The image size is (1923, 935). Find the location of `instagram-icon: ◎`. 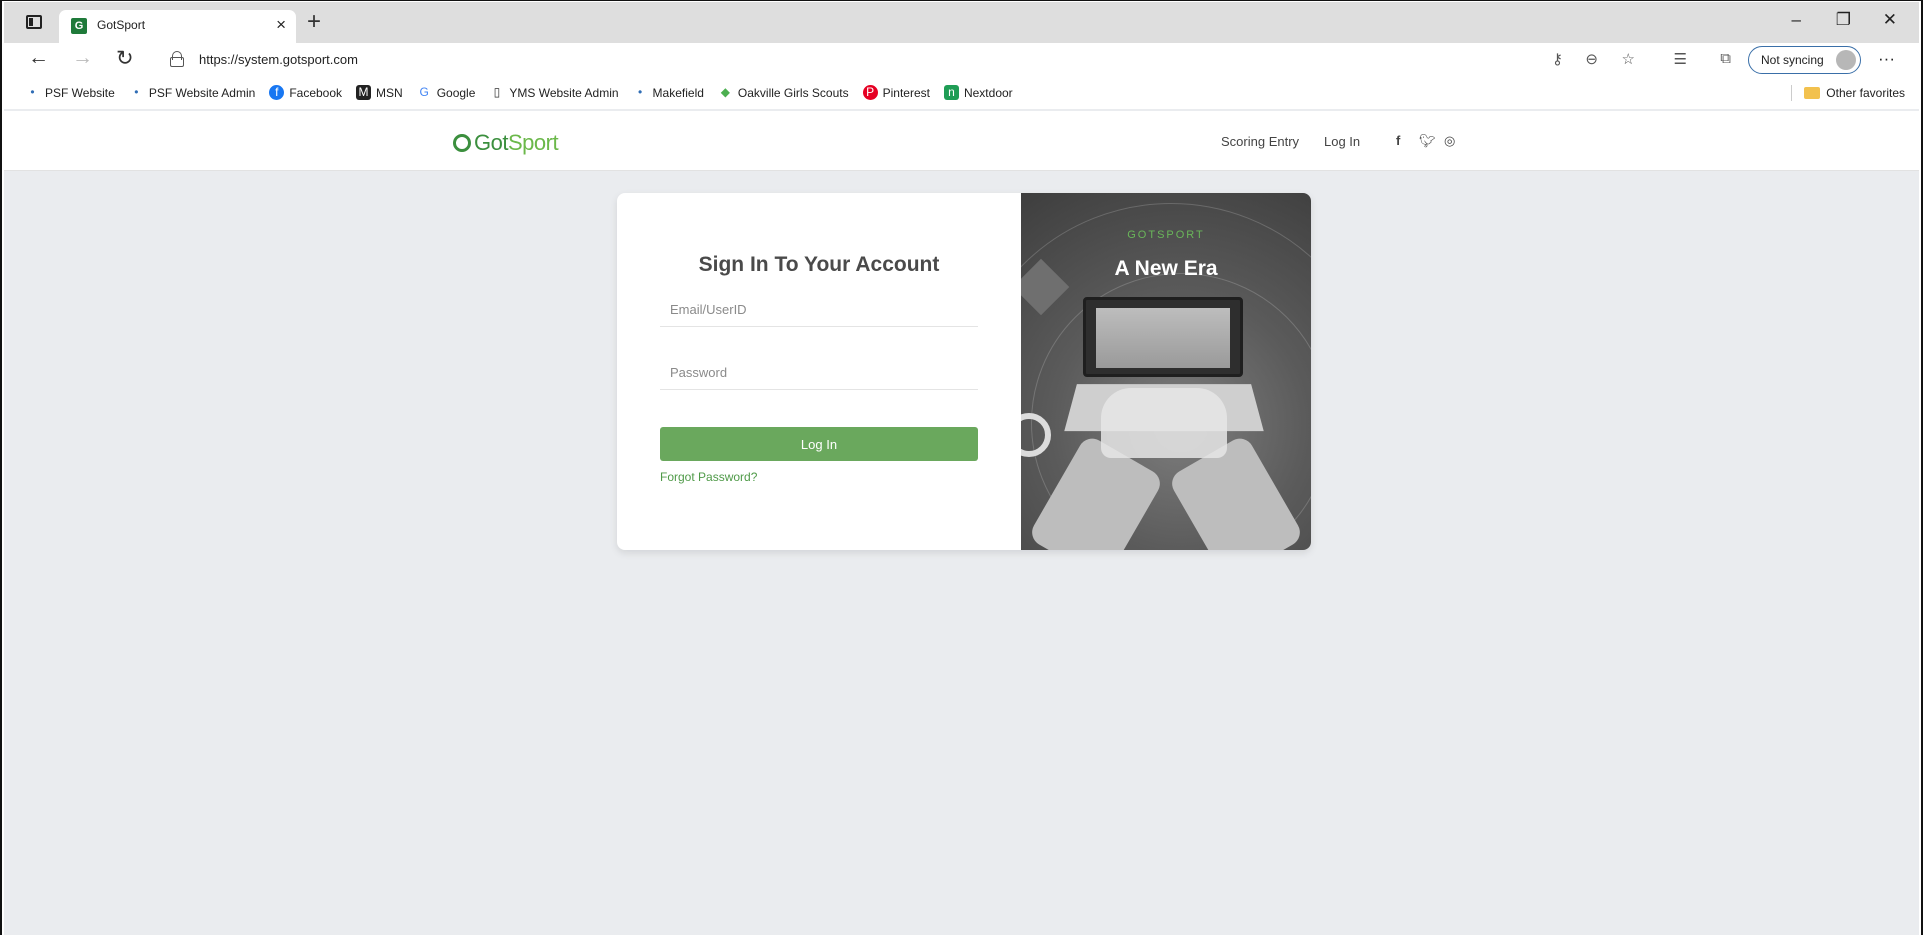

instagram-icon: ◎ is located at coordinates (1449, 141).